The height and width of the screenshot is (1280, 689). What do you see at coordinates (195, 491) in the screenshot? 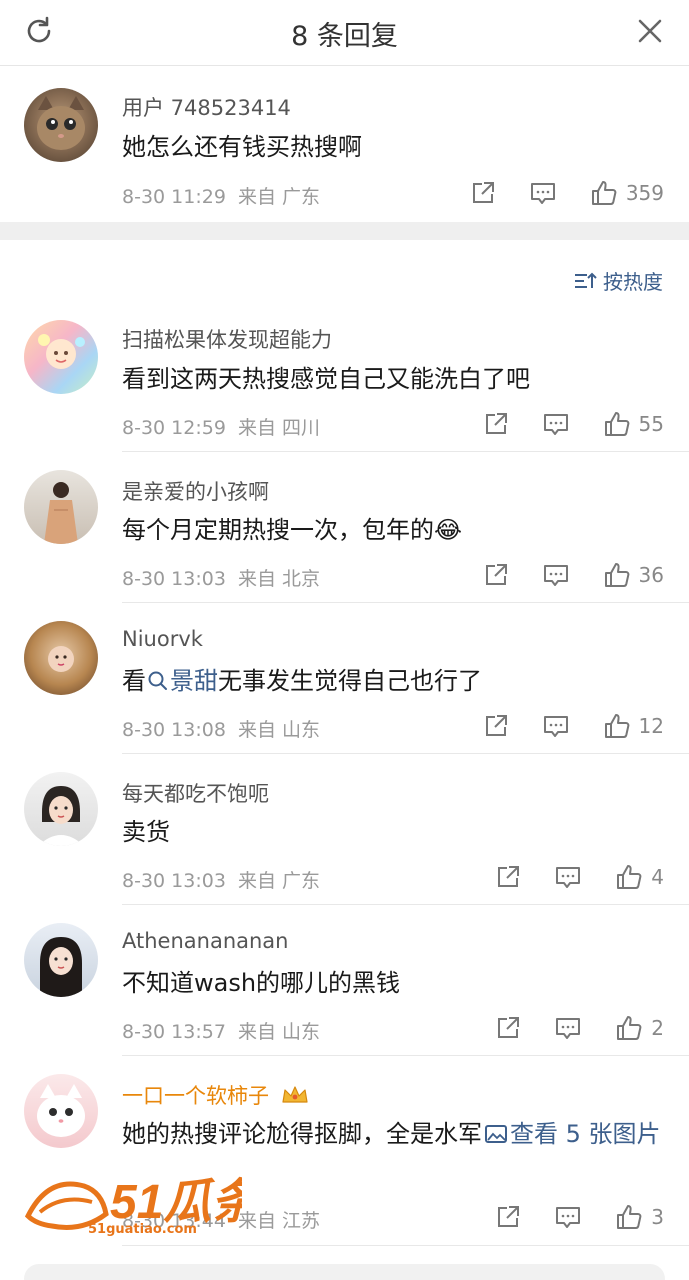
I see `comment-username: 是亲爱的小孩啊` at bounding box center [195, 491].